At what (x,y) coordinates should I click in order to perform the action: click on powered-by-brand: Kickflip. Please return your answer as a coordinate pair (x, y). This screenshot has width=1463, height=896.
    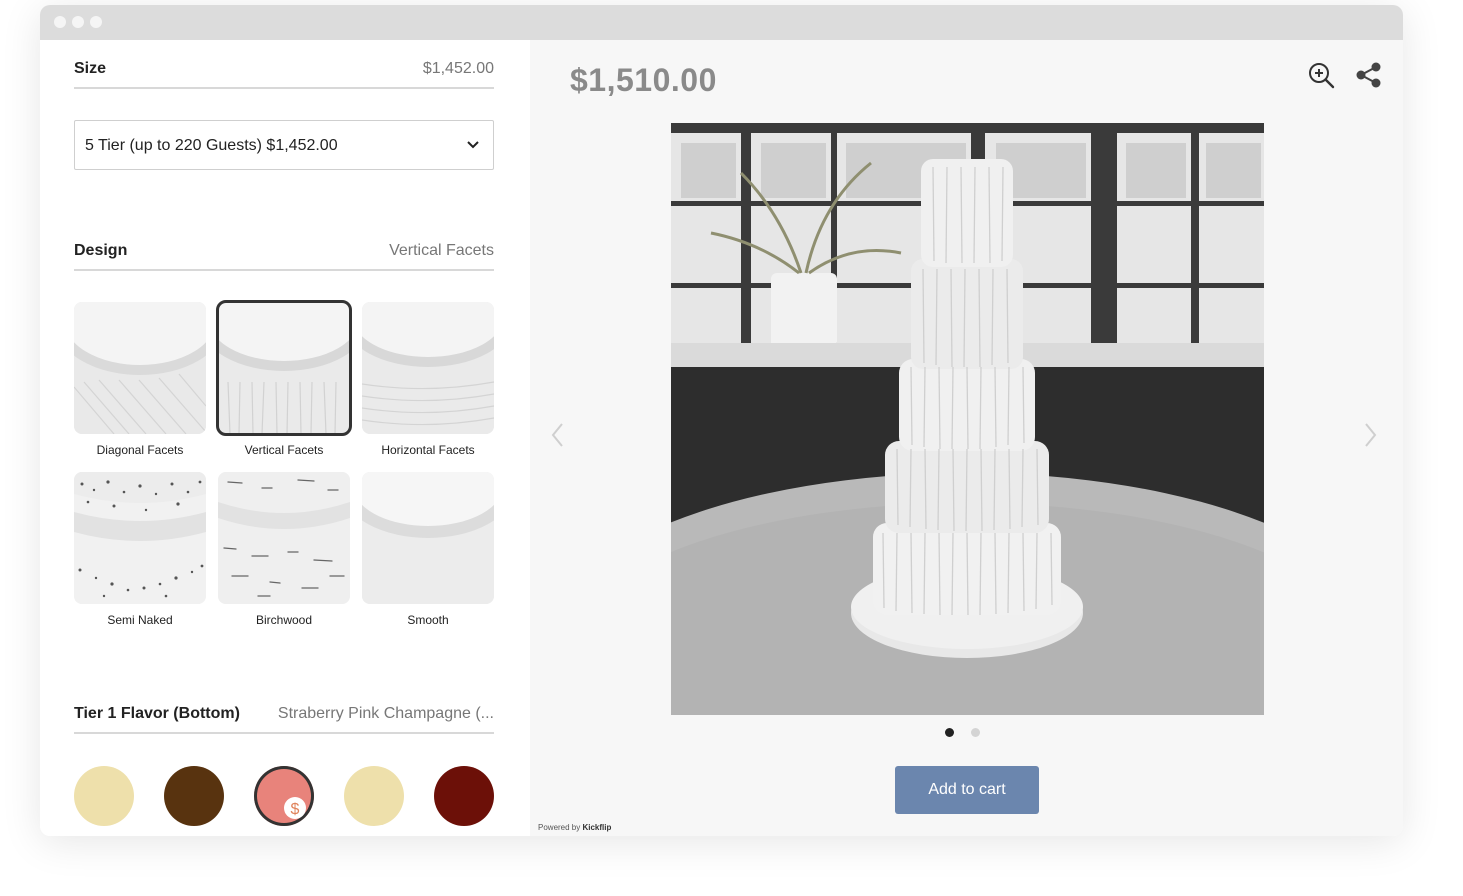
    Looking at the image, I should click on (596, 827).